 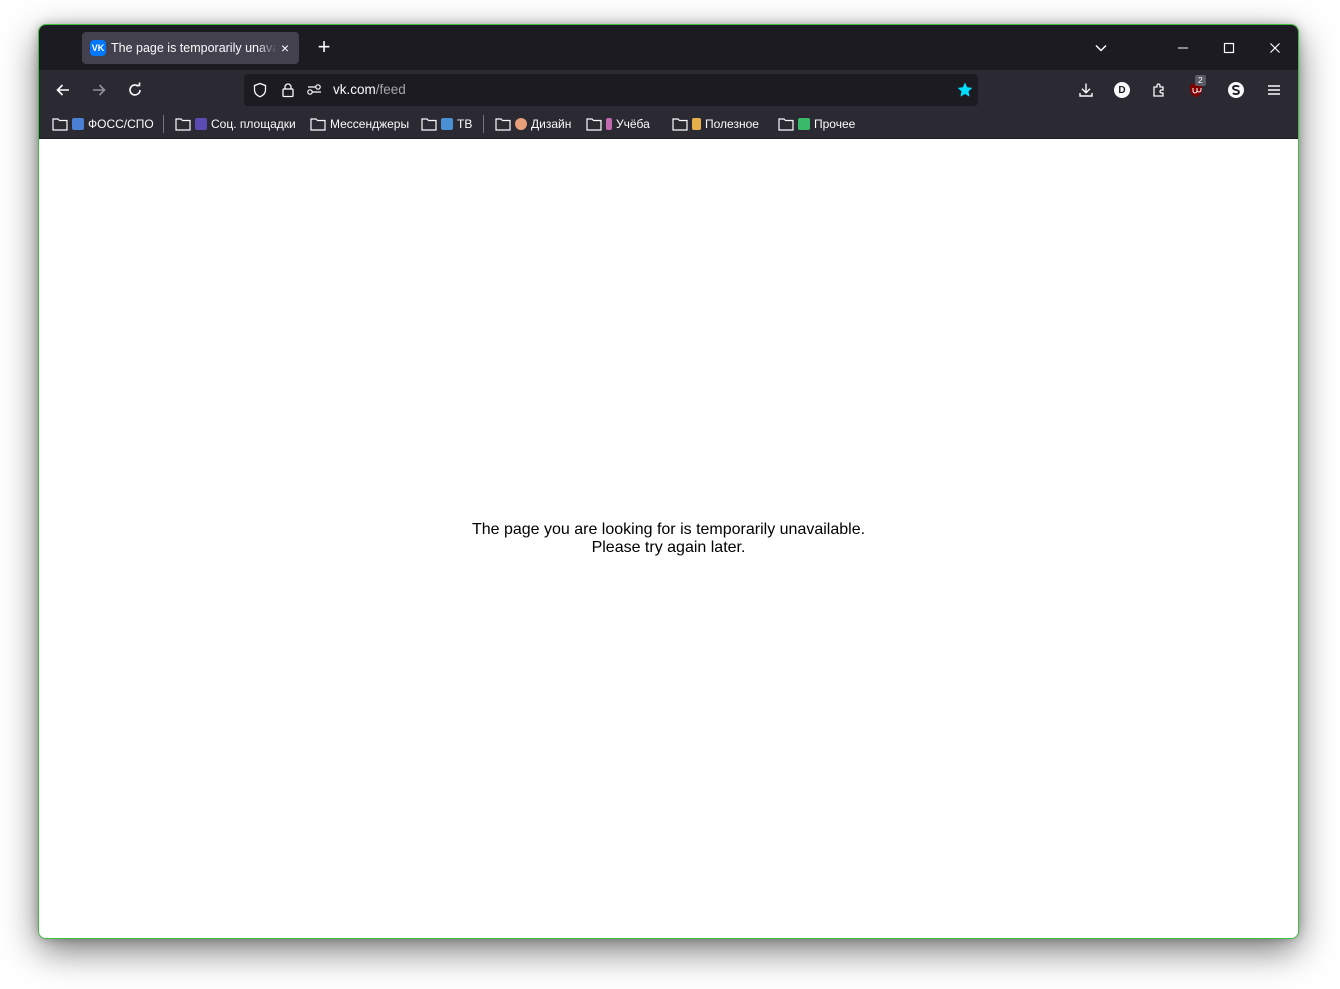 I want to click on bookmark-folder-social: Соц. площадки, so click(x=235, y=124).